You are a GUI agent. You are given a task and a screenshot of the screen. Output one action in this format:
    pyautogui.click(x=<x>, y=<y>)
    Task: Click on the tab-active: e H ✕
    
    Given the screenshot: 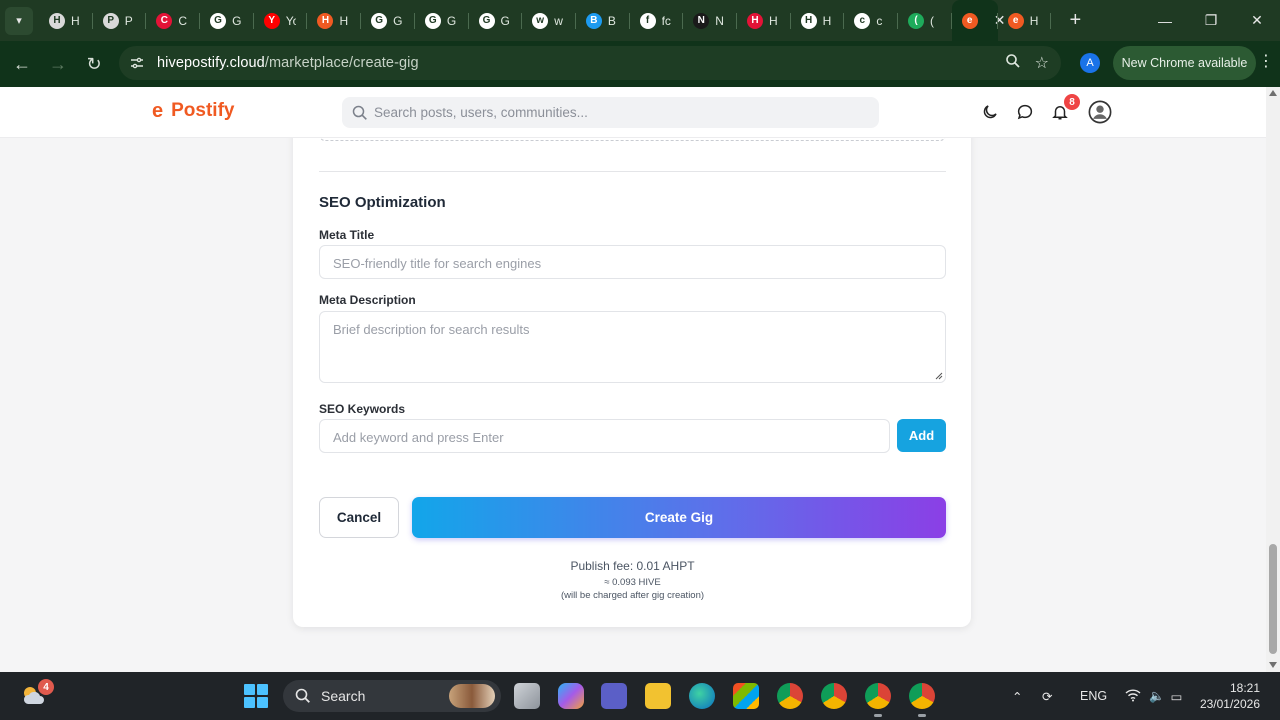 What is the action you would take?
    pyautogui.click(x=978, y=20)
    